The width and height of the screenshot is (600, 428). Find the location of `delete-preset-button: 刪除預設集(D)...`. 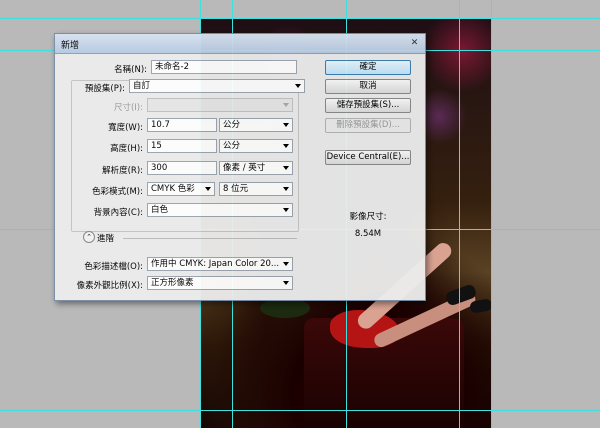

delete-preset-button: 刪除預設集(D)... is located at coordinates (368, 125).